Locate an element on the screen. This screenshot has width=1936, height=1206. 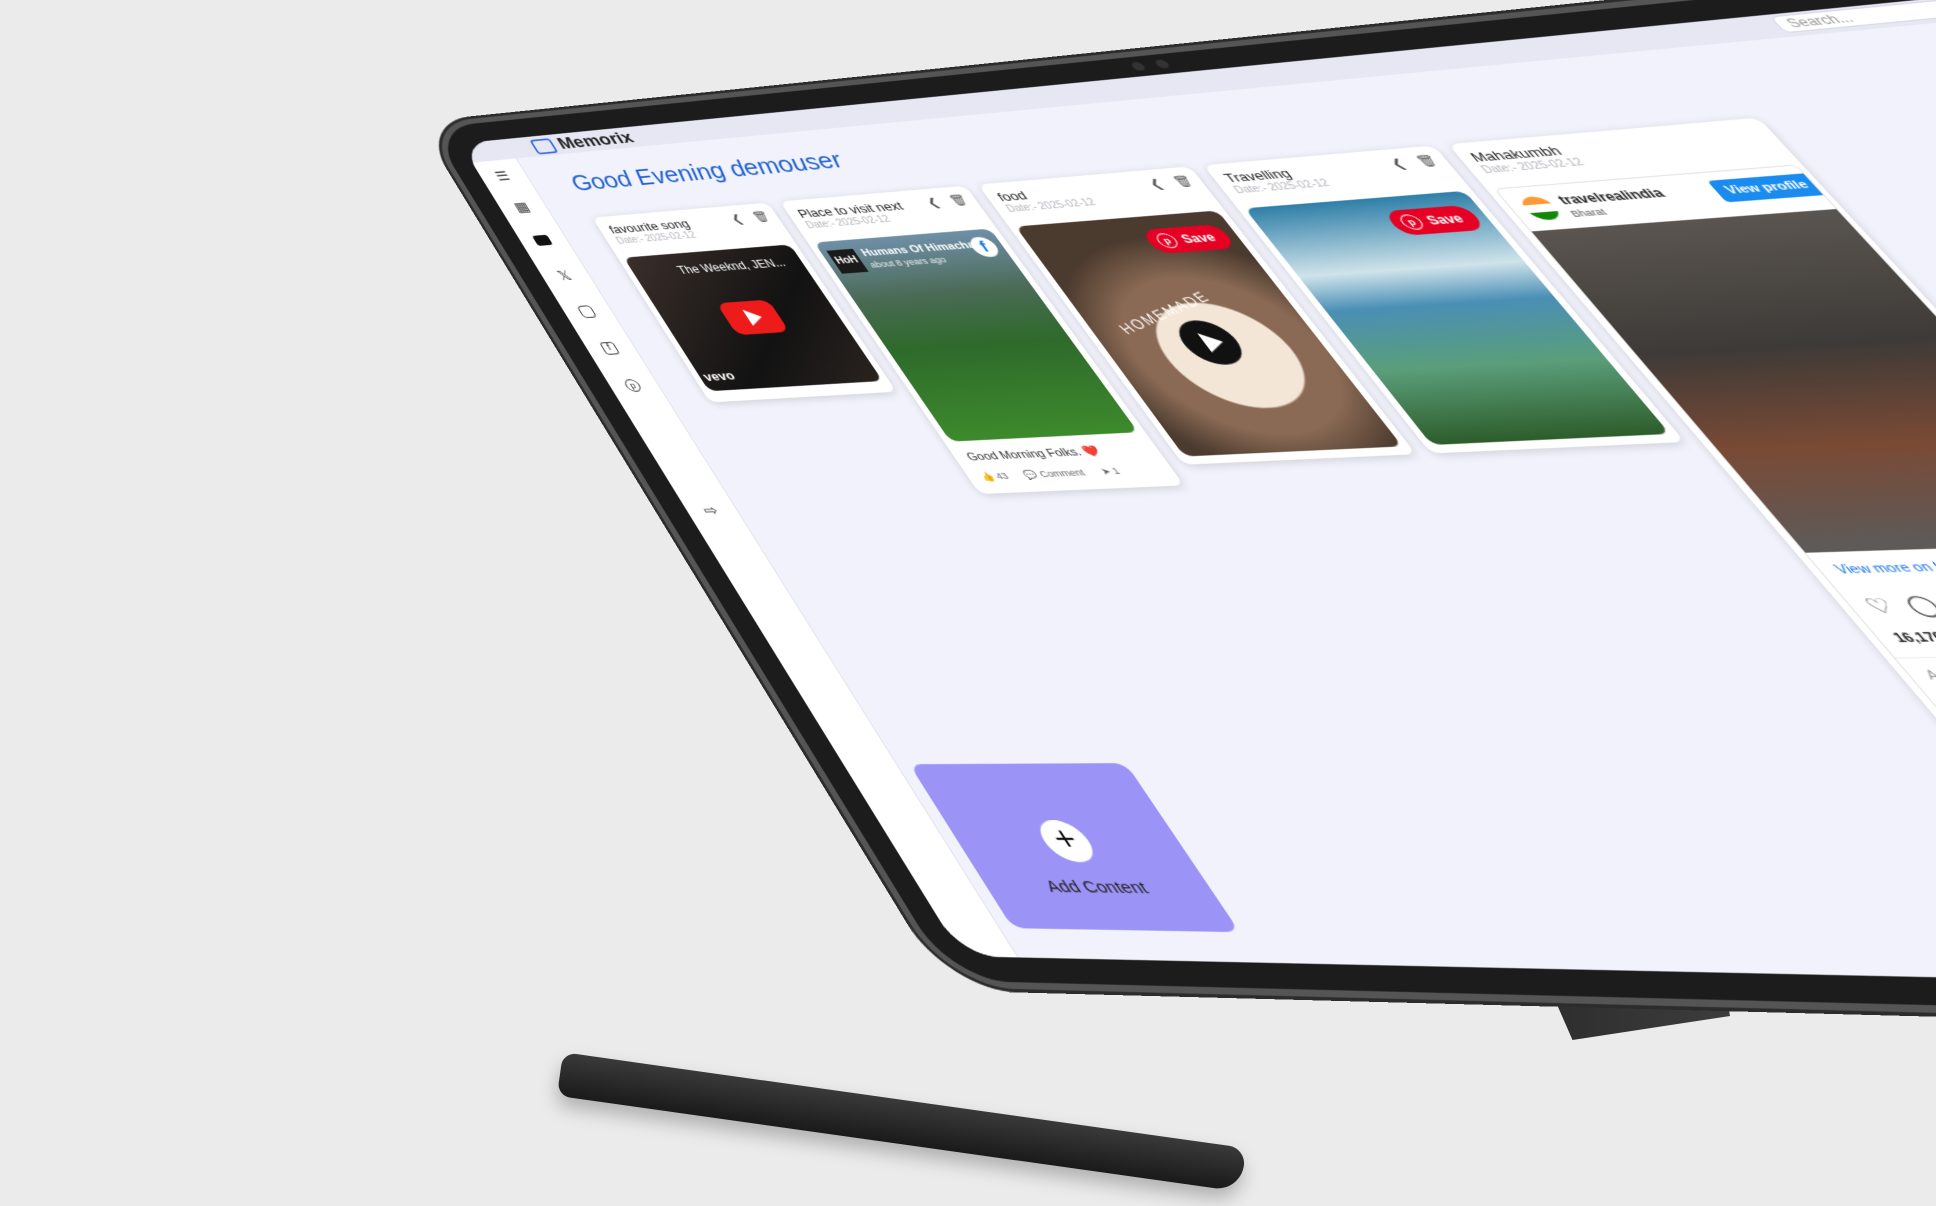
vevo-watermark: vevo is located at coordinates (719, 375).